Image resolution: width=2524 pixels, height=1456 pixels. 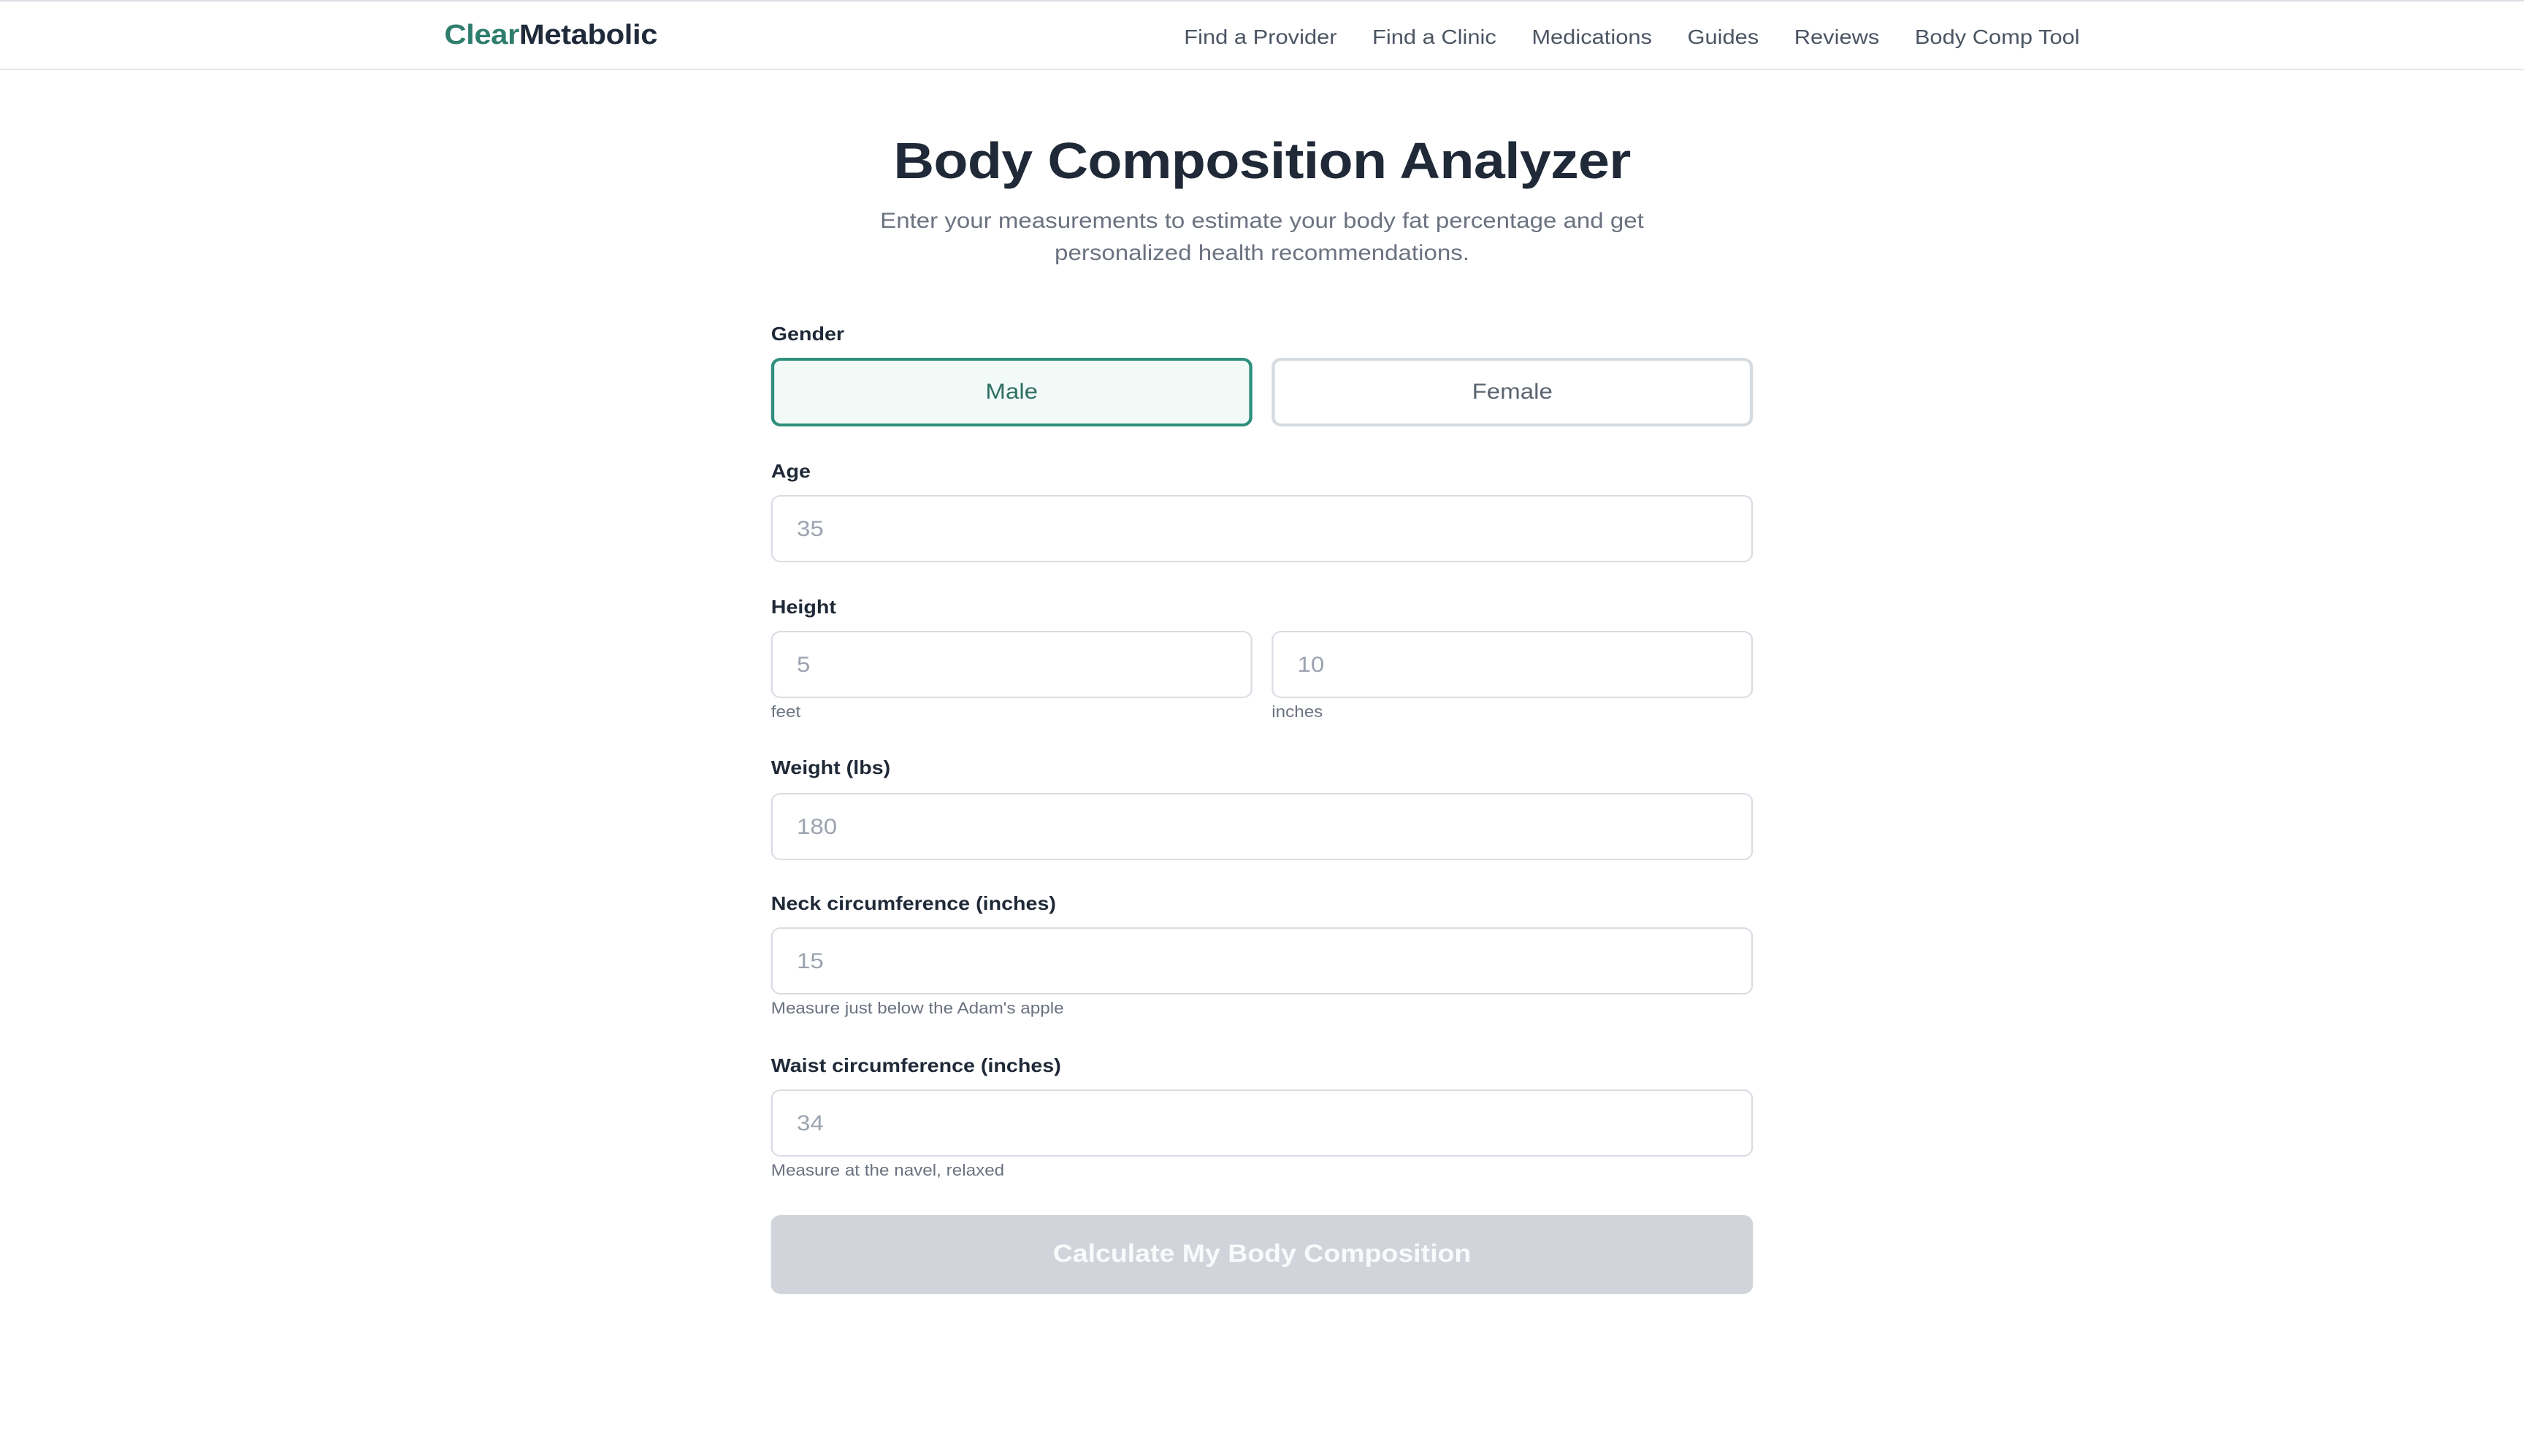 What do you see at coordinates (1262, 528) in the screenshot?
I see `age-input` at bounding box center [1262, 528].